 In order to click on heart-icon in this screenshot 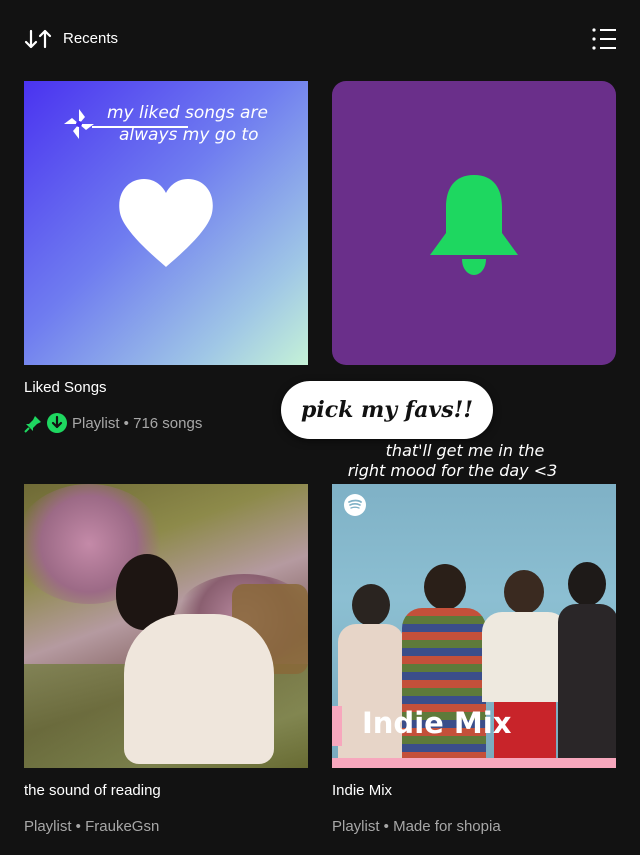, I will do `click(166, 223)`.